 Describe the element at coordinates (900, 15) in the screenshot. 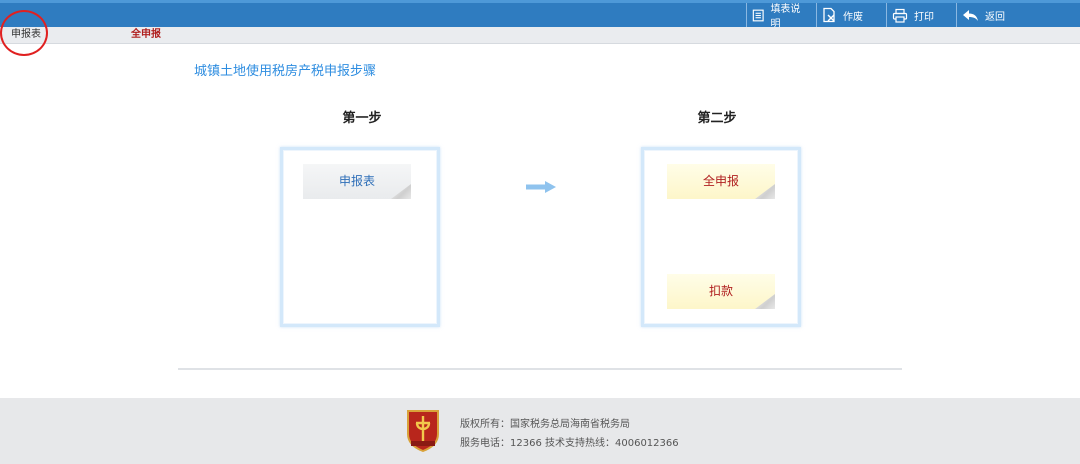

I see `printer-icon` at that location.